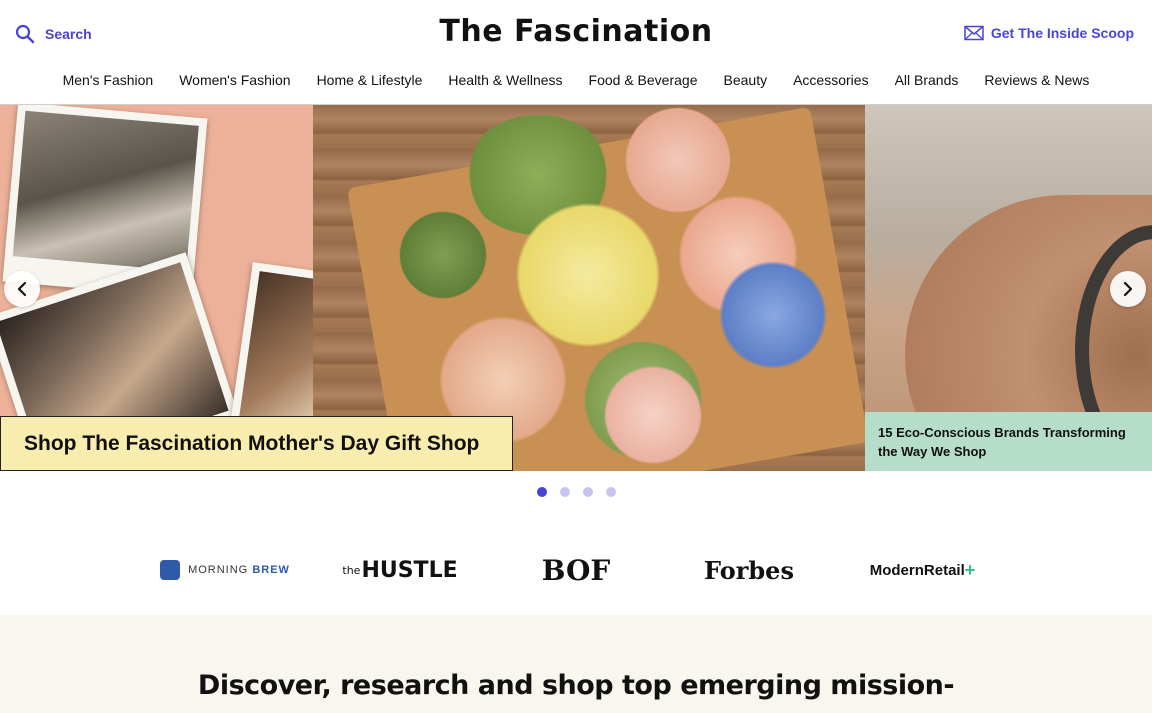 Image resolution: width=1152 pixels, height=713 pixels. Describe the element at coordinates (170, 570) in the screenshot. I see `morning-brew-icon` at that location.